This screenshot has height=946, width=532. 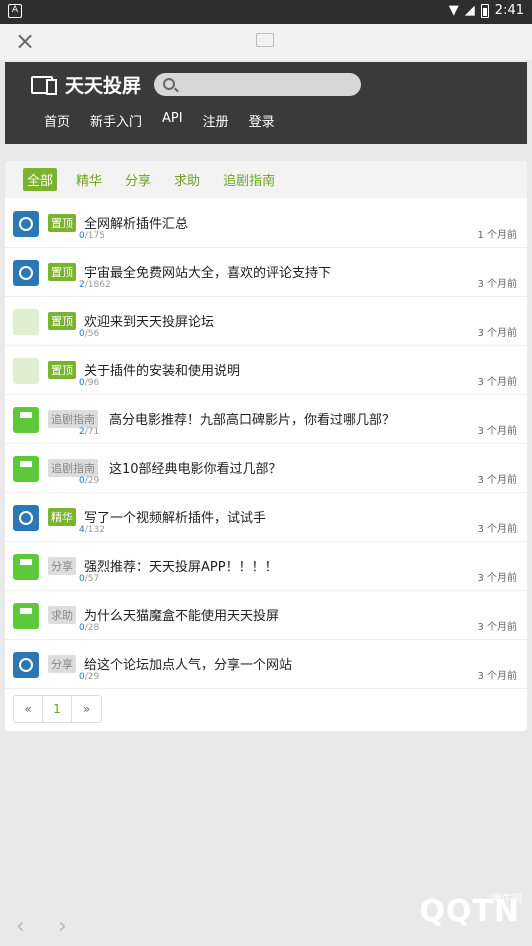 I want to click on topic-title: 为什么天猫魔盒不能使用天天投屏, so click(x=181, y=614).